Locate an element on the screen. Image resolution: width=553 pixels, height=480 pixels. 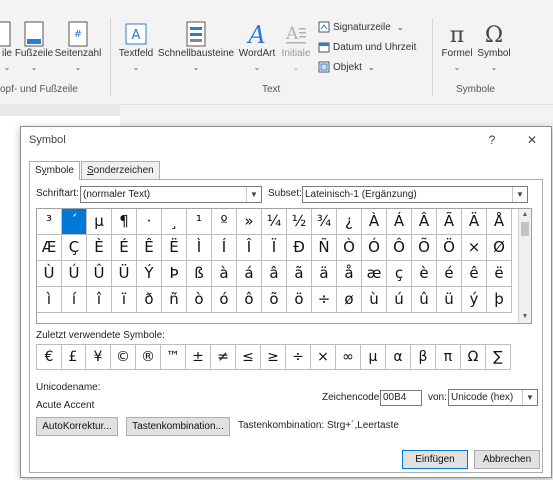
symbol-cell: Ü is located at coordinates (124, 274).